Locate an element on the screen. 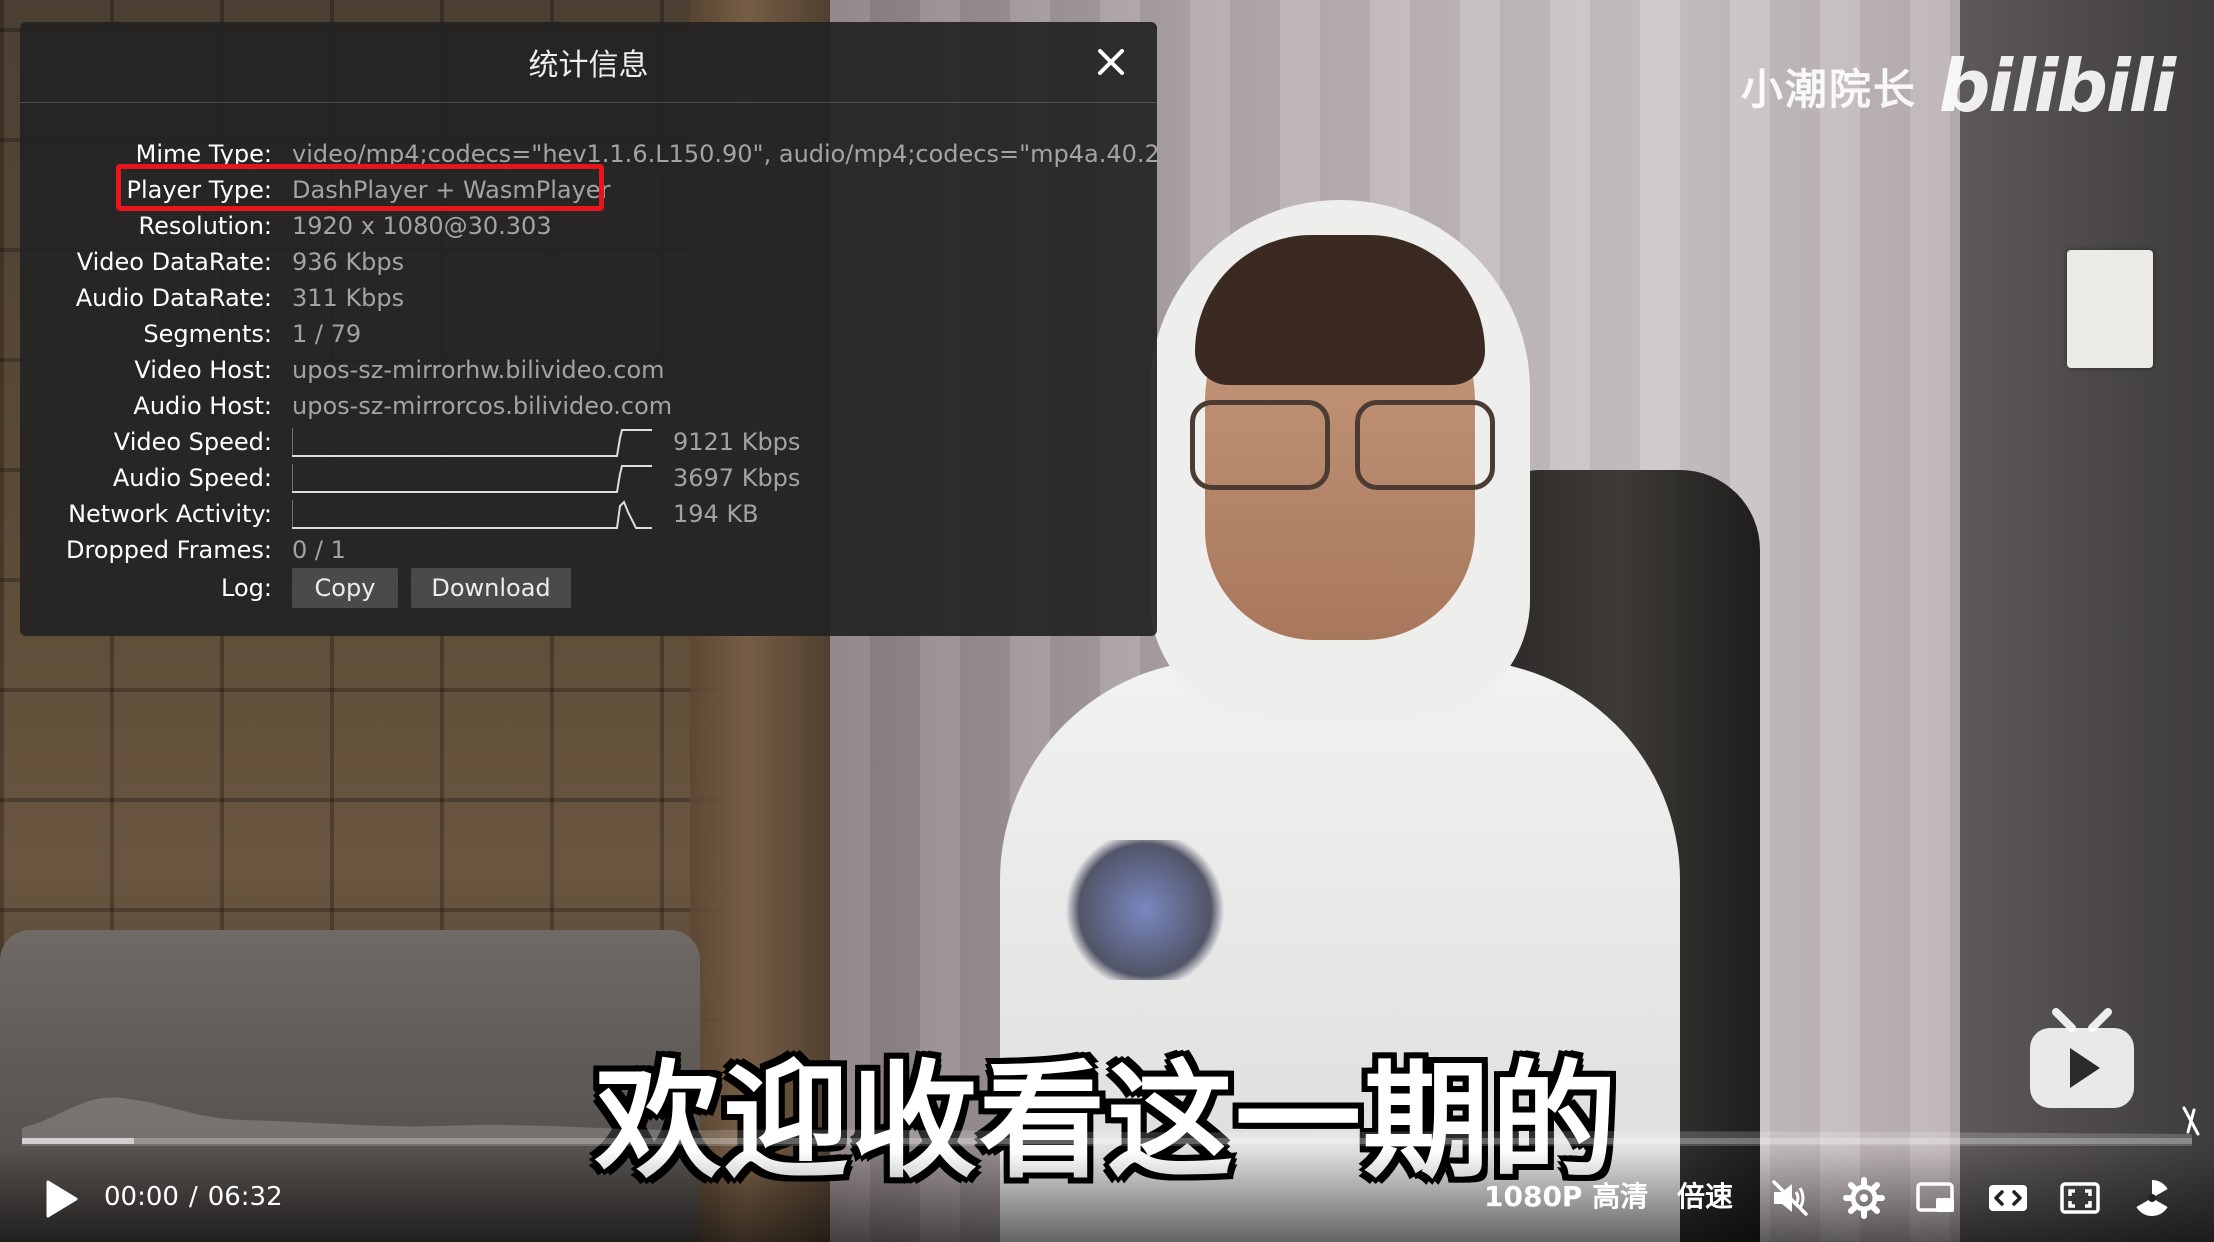 The image size is (2214, 1242). close-button is located at coordinates (1111, 62).